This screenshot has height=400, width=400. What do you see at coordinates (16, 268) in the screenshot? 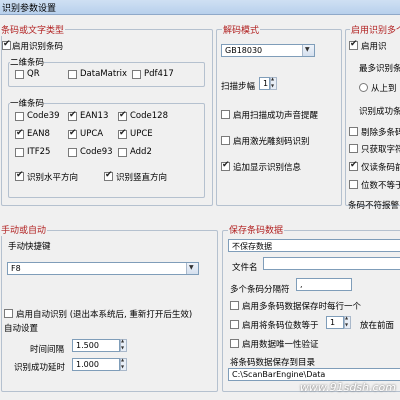
I see `hotkey-value: F8` at bounding box center [16, 268].